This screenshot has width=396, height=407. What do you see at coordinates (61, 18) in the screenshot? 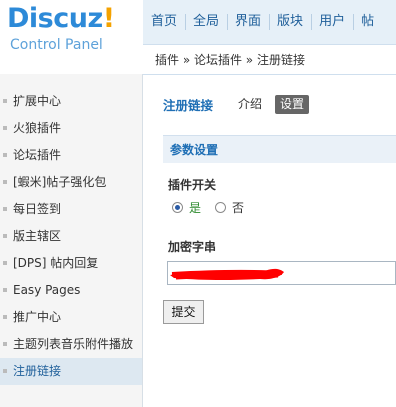
I see `logo-text: Discuz!` at bounding box center [61, 18].